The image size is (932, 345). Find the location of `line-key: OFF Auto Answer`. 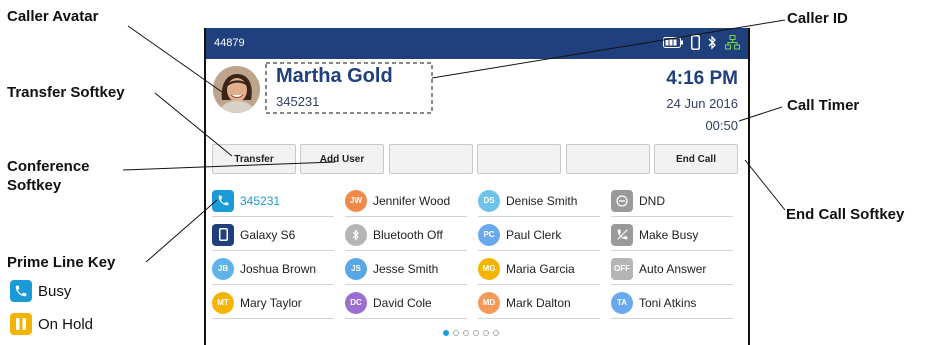

line-key: OFF Auto Answer is located at coordinates (672, 269).